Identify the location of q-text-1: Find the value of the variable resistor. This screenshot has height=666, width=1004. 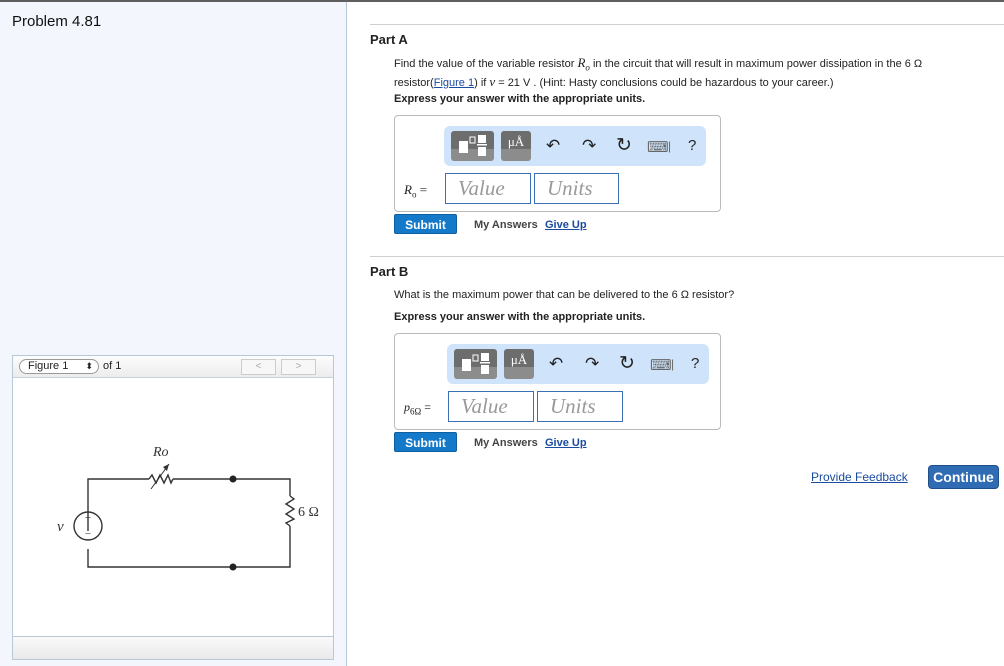
(486, 64).